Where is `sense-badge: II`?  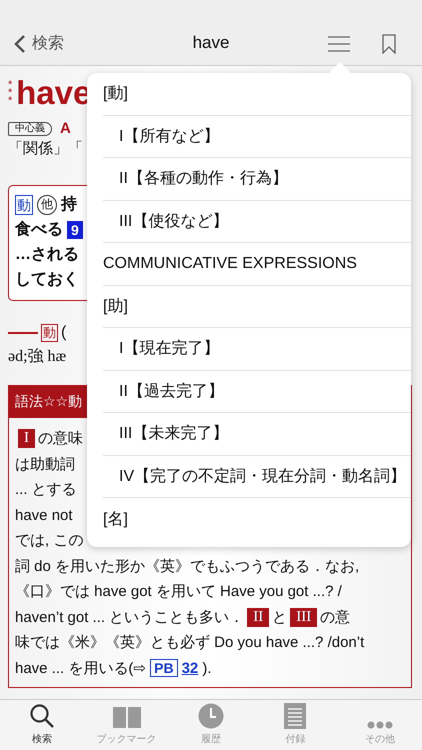 sense-badge: II is located at coordinates (258, 617).